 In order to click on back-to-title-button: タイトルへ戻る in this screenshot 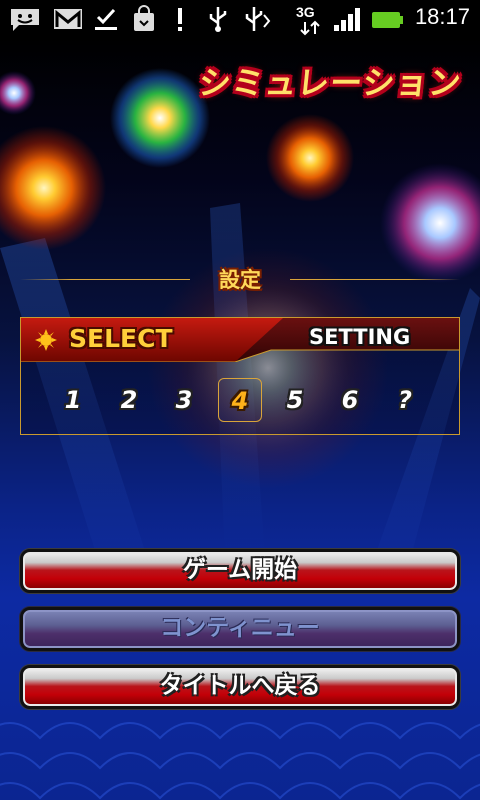, I will do `click(240, 687)`.